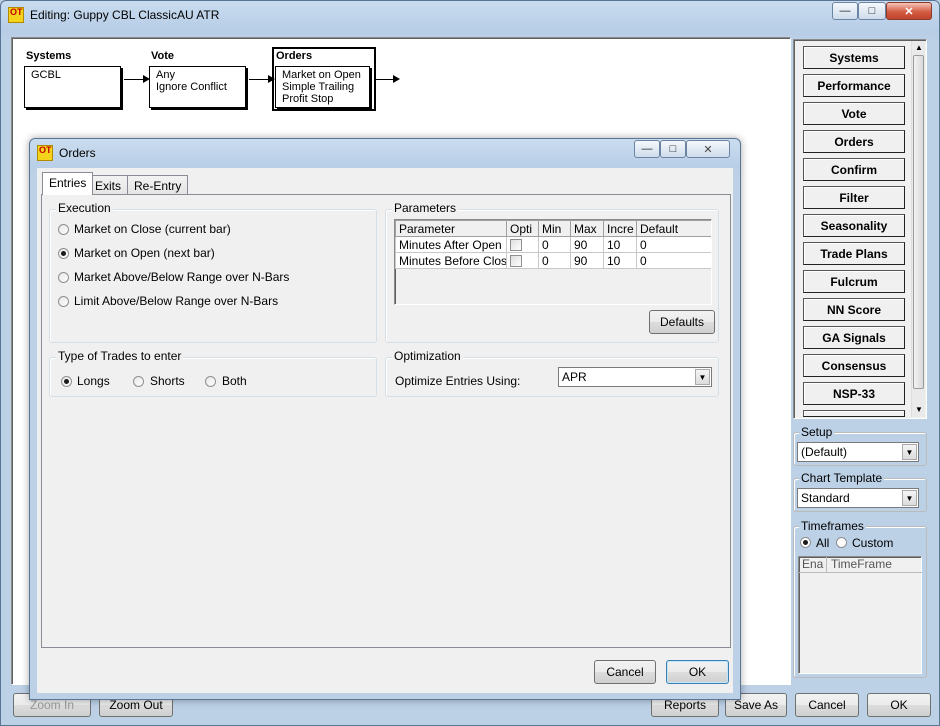 Image resolution: width=940 pixels, height=726 pixels. Describe the element at coordinates (854, 57) in the screenshot. I see `component-button-systems: Systems` at that location.